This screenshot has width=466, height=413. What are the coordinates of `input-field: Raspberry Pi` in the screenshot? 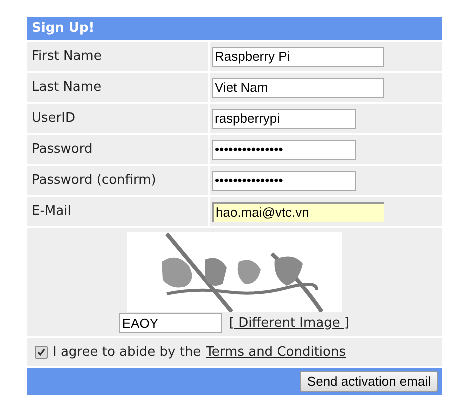 It's located at (298, 56).